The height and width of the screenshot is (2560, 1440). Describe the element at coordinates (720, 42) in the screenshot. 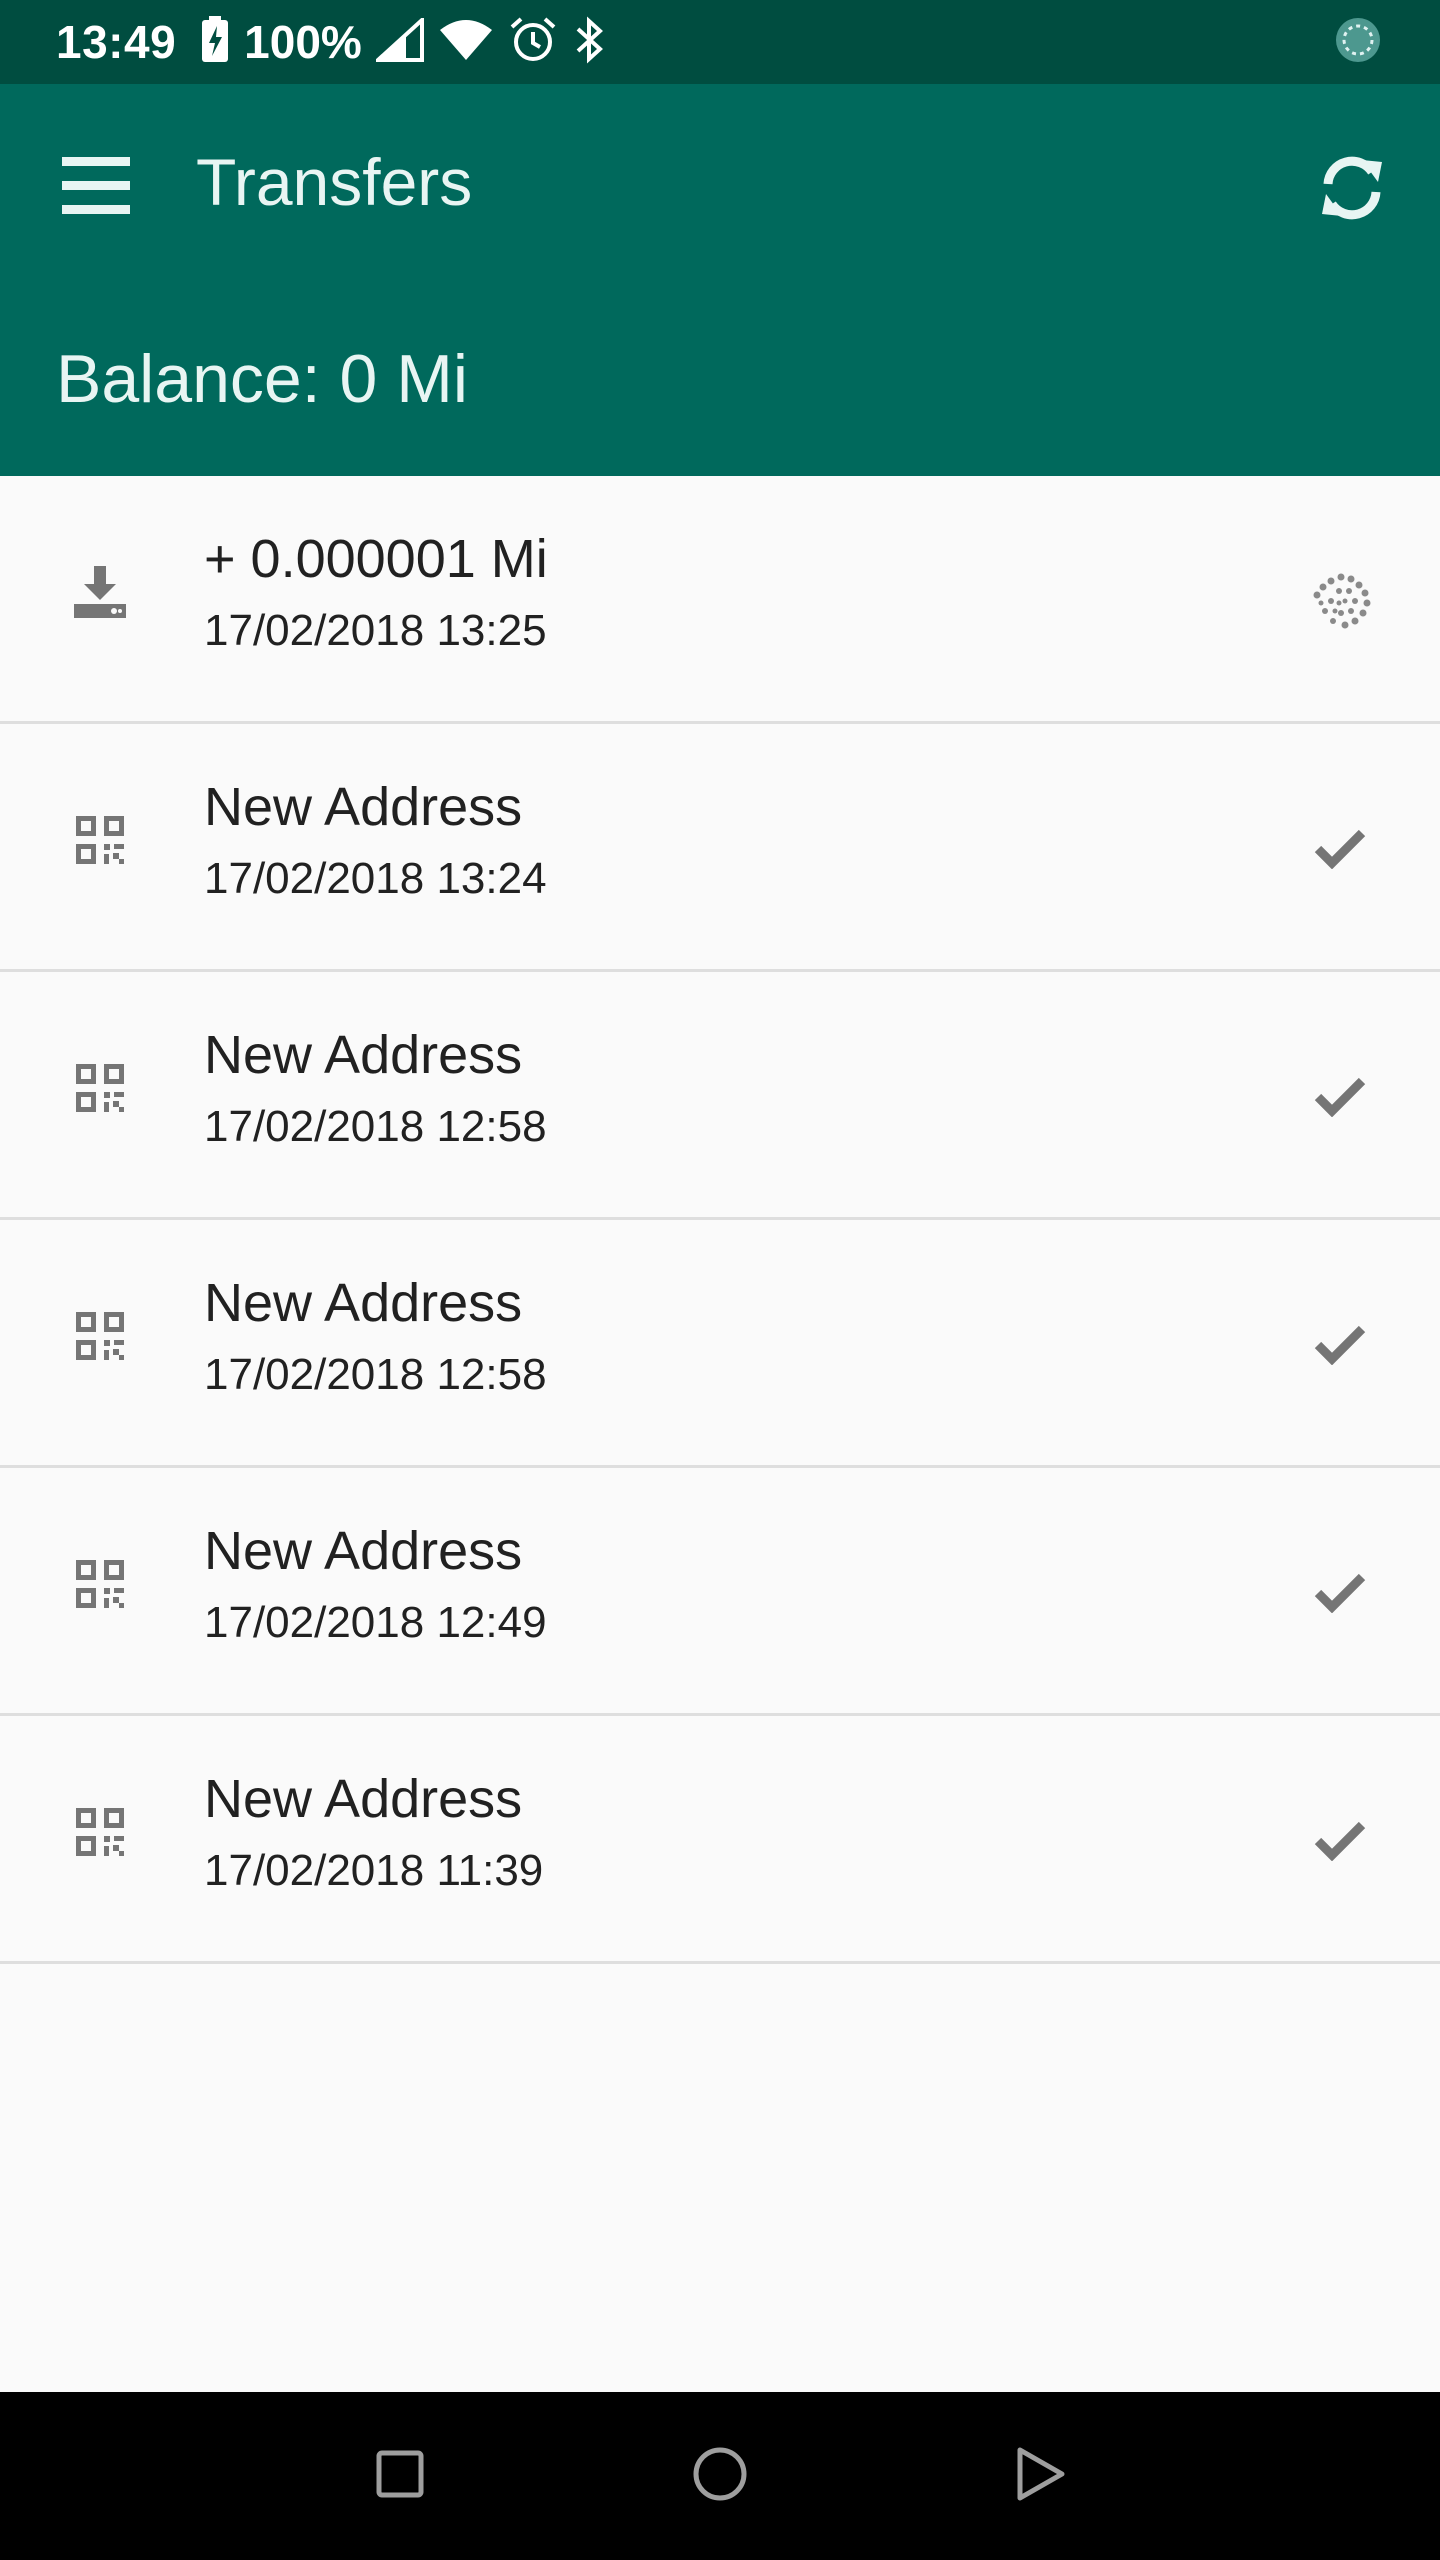

I see `status-bar: 13:49 100%` at that location.